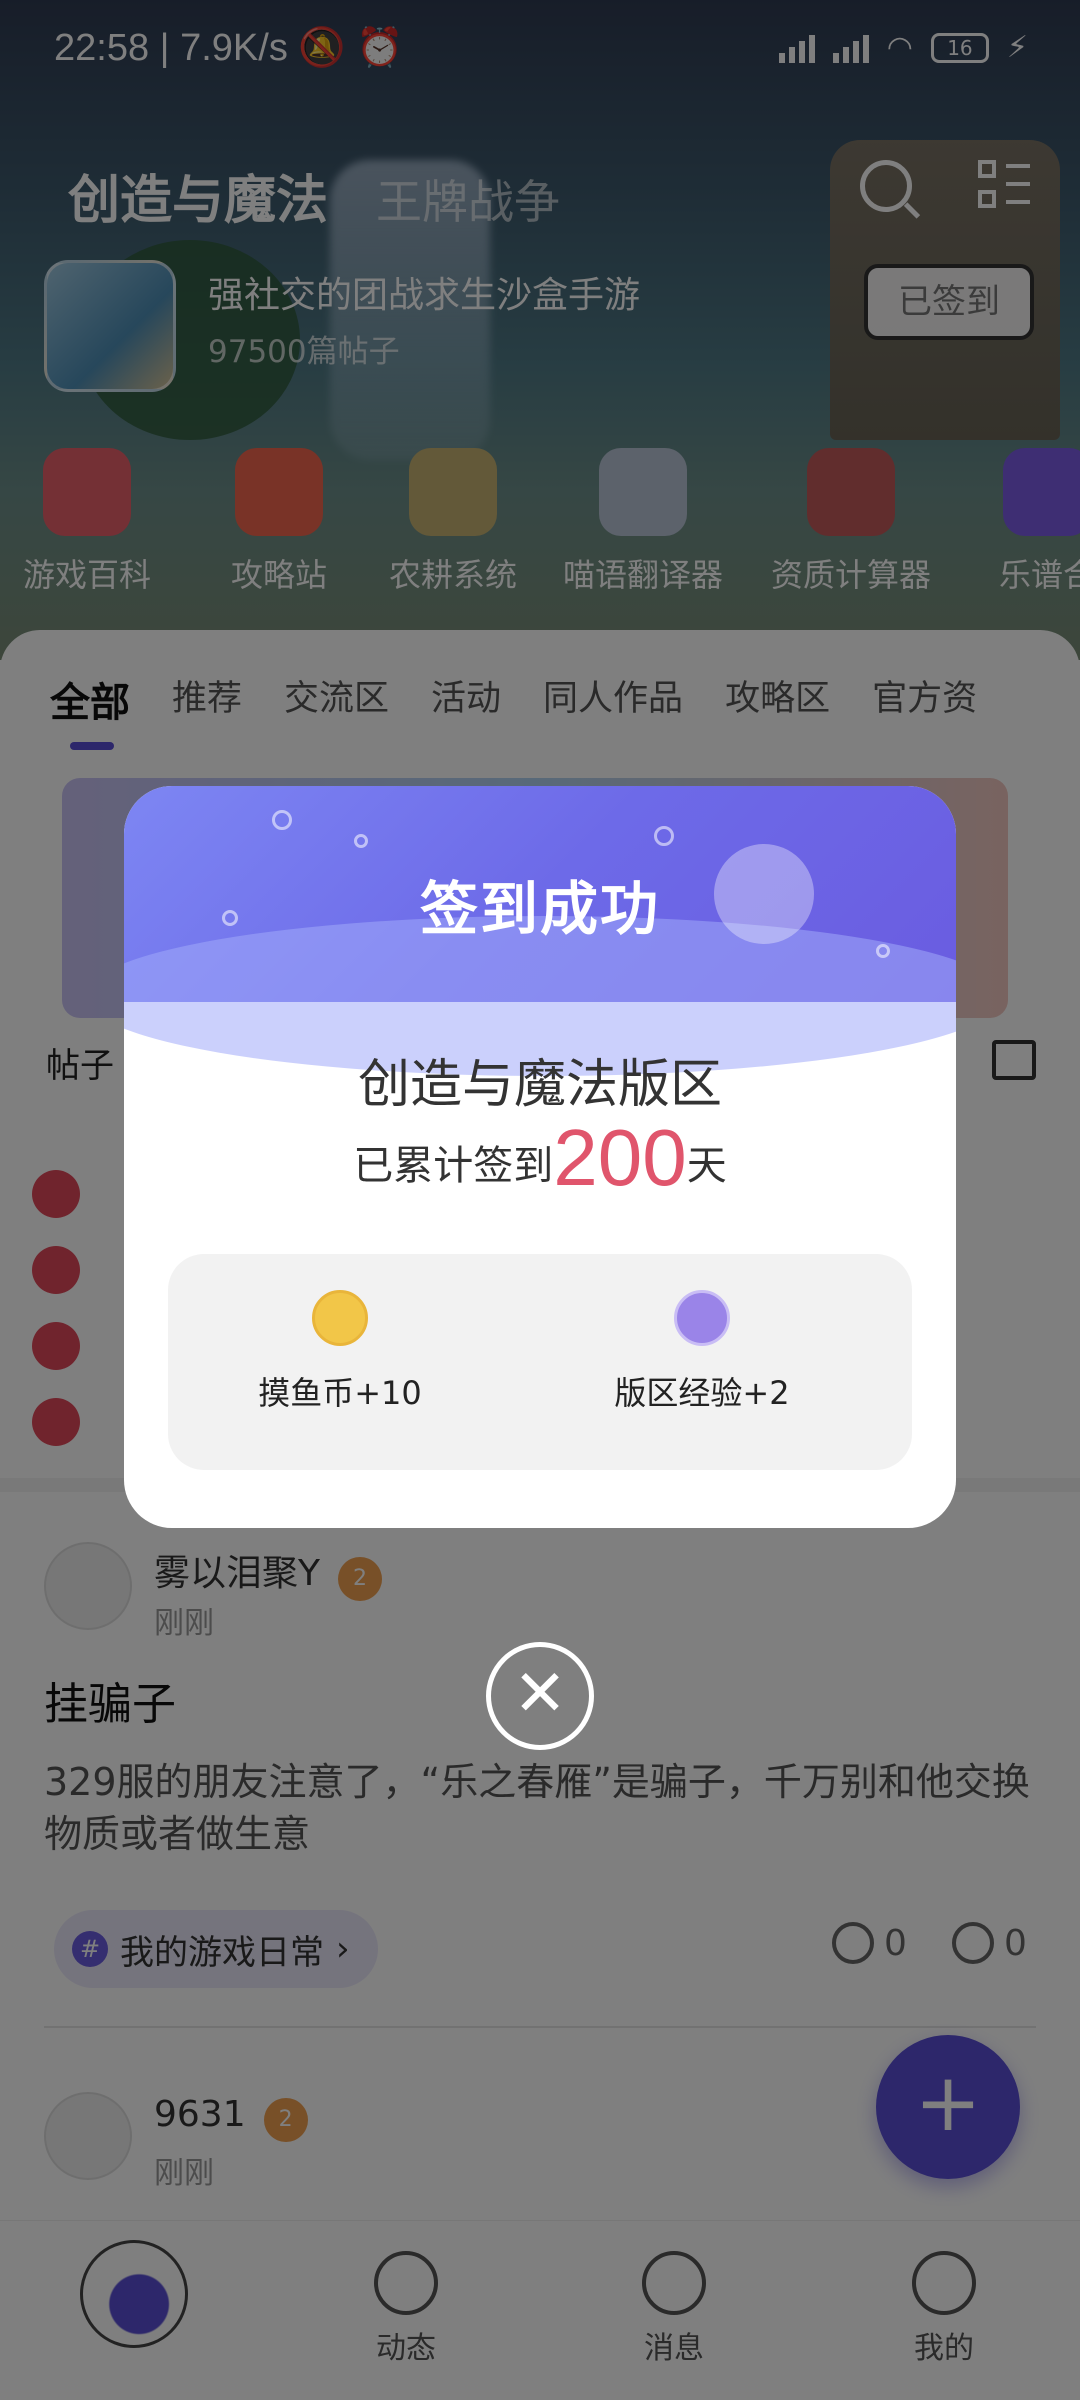 The width and height of the screenshot is (1080, 2400). Describe the element at coordinates (702, 1318) in the screenshot. I see `star-badge-icon` at that location.